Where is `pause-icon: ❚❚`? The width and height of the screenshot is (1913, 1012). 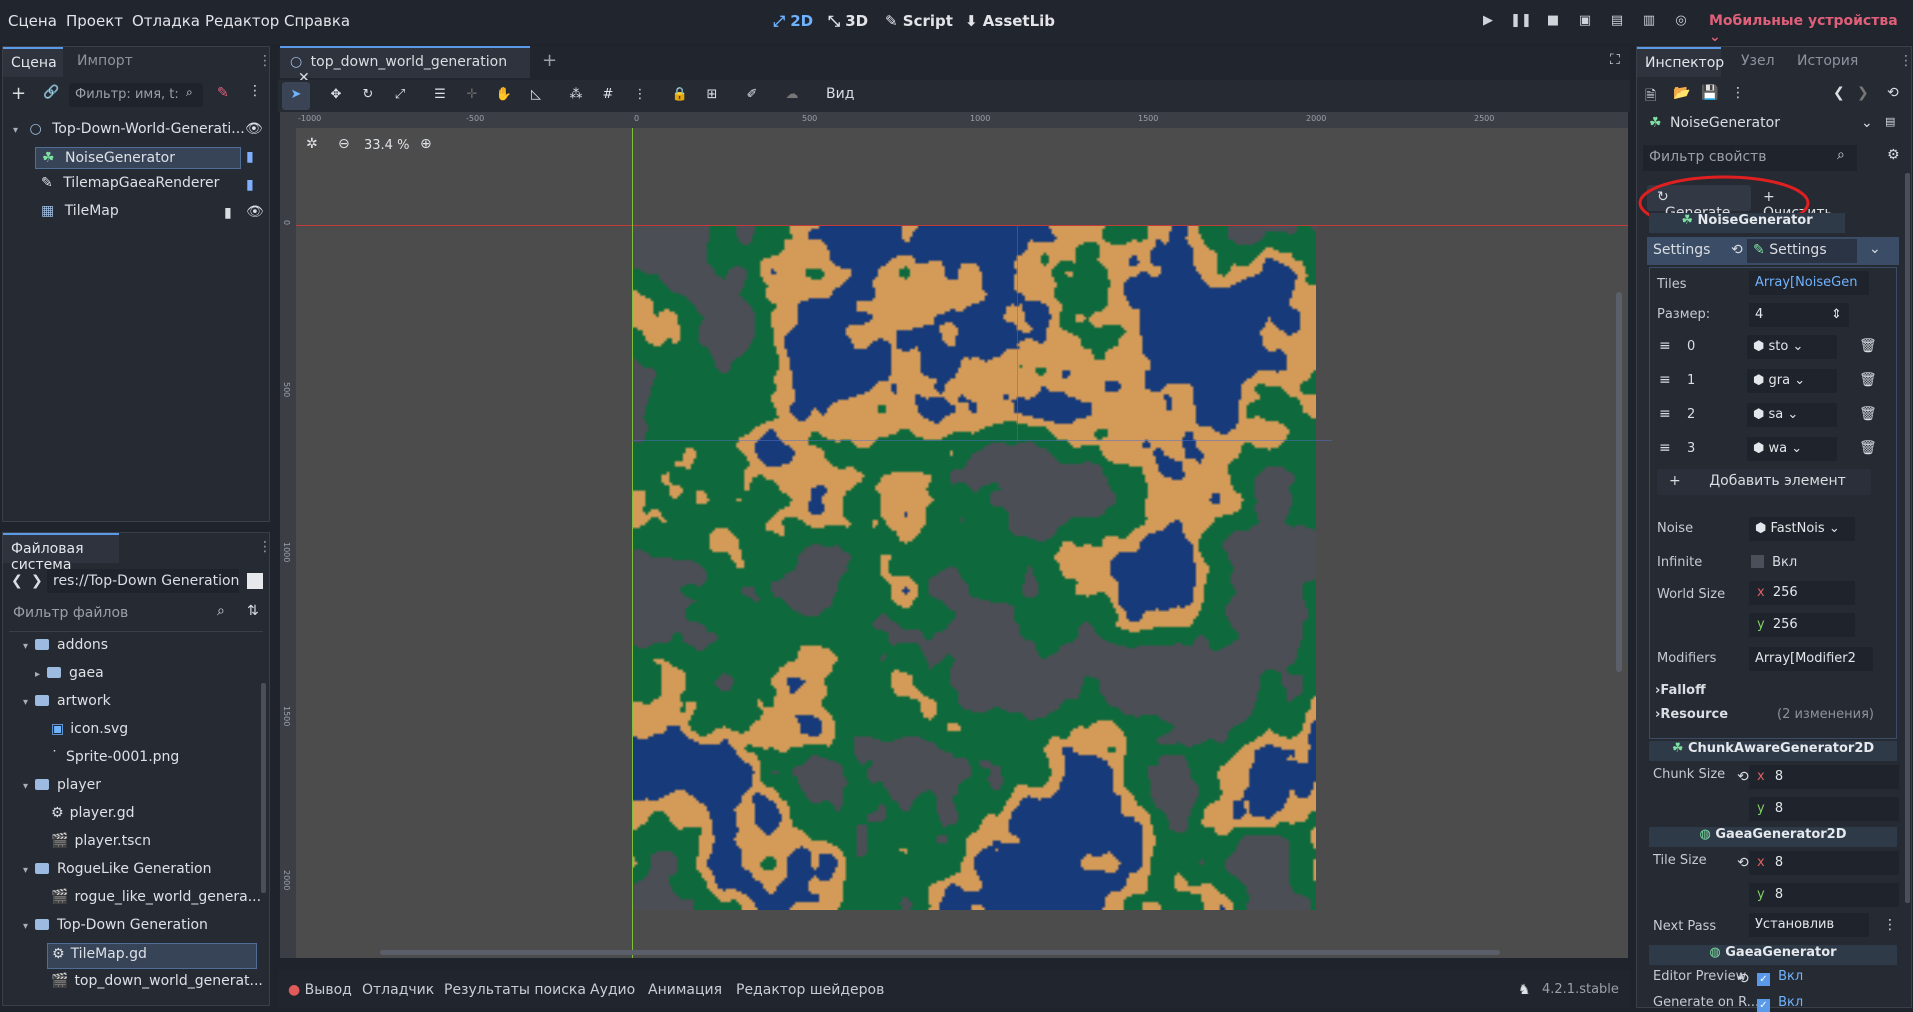
pause-icon: ❚❚ is located at coordinates (1521, 21).